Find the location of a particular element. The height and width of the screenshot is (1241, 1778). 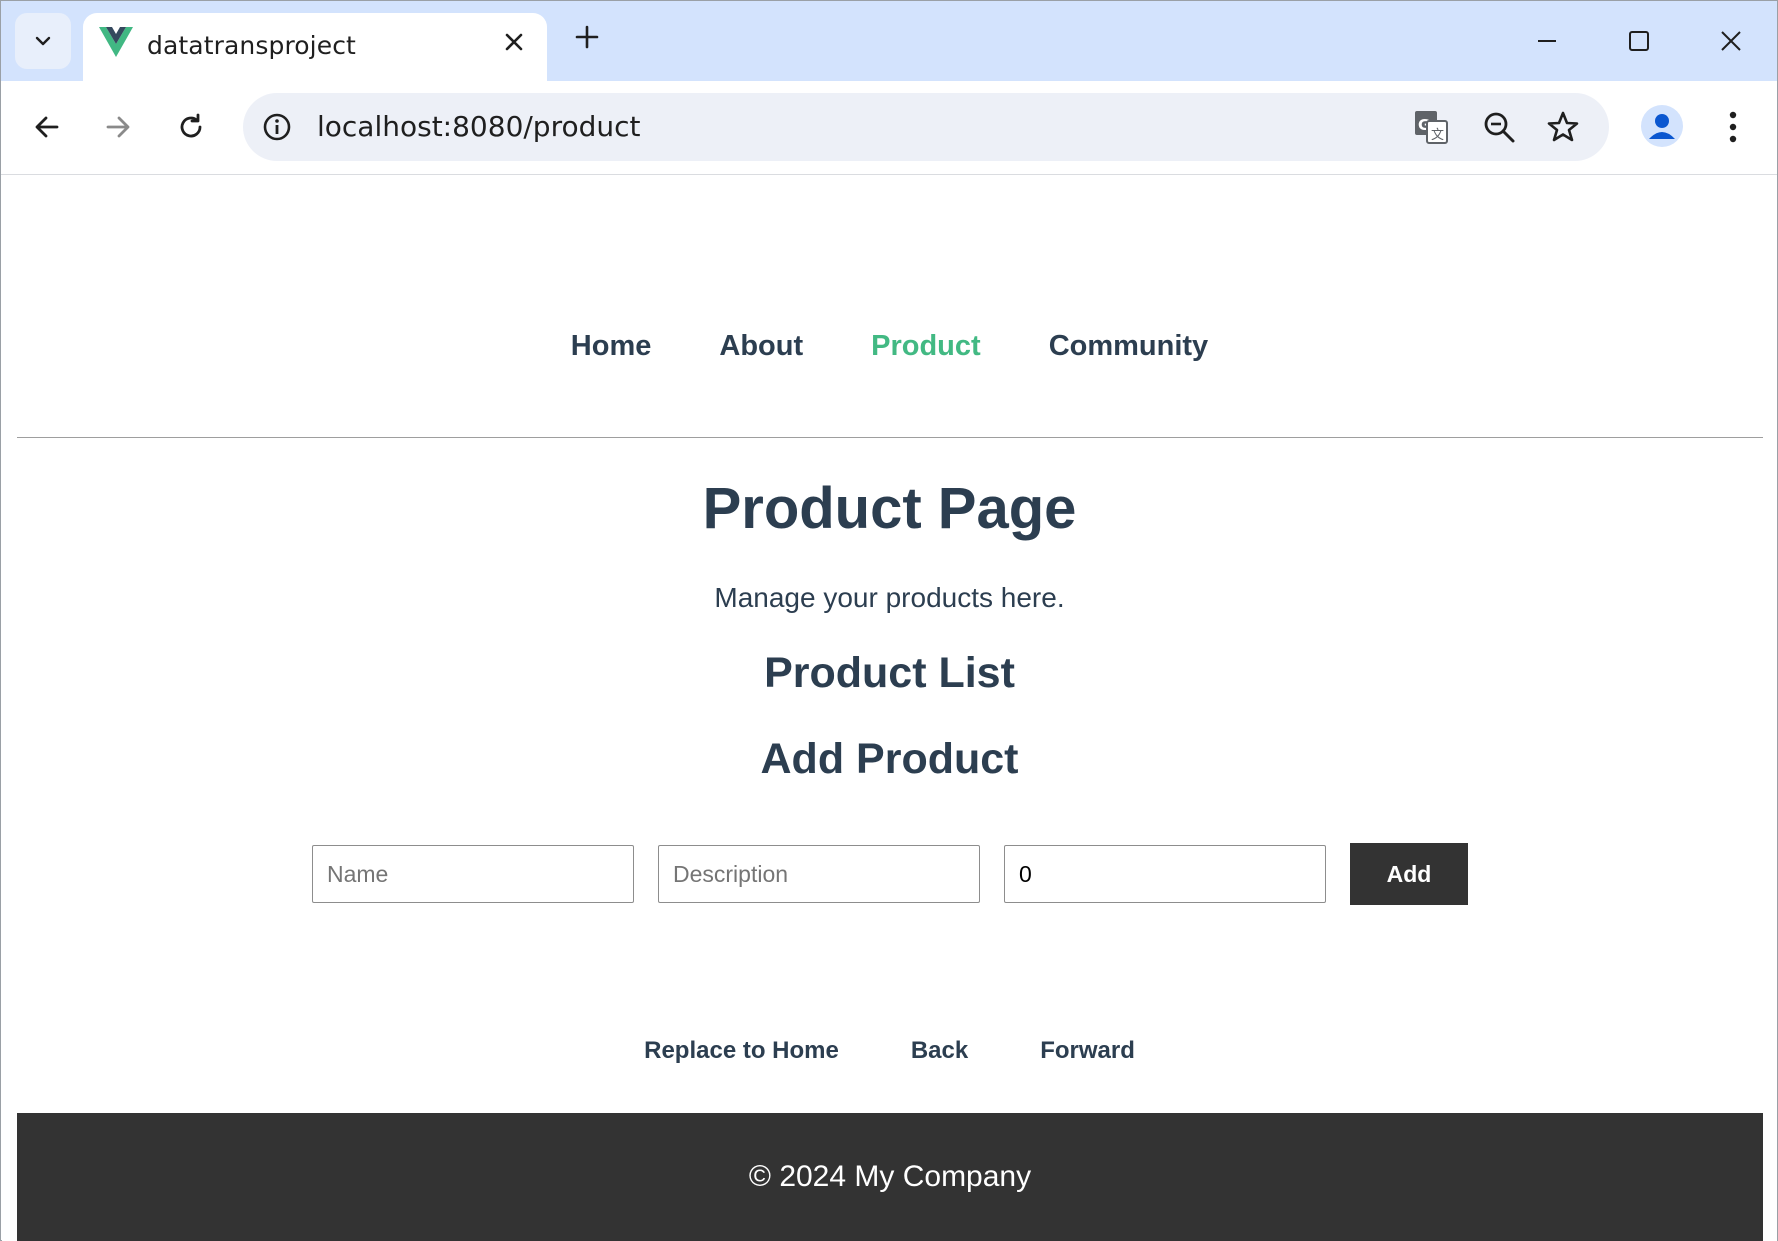

footer-text: © 2024 My Company is located at coordinates (890, 1176).